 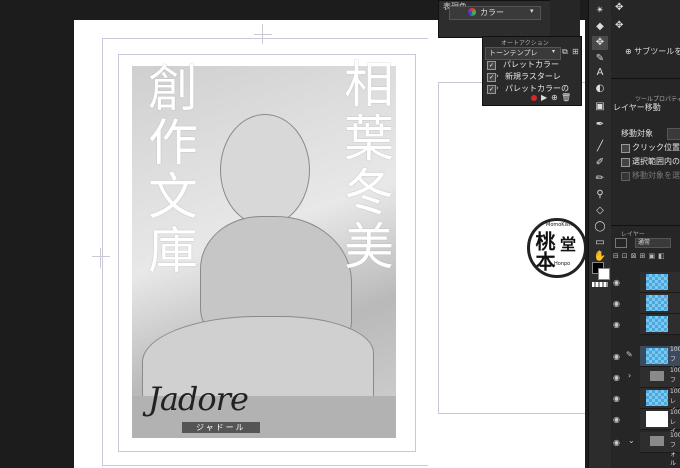 I want to click on add-icon: ⊞, so click(x=575, y=51).